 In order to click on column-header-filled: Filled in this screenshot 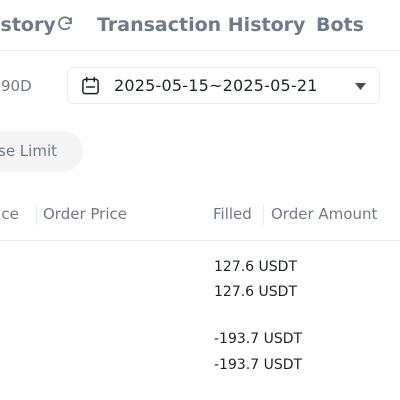, I will do `click(232, 214)`.